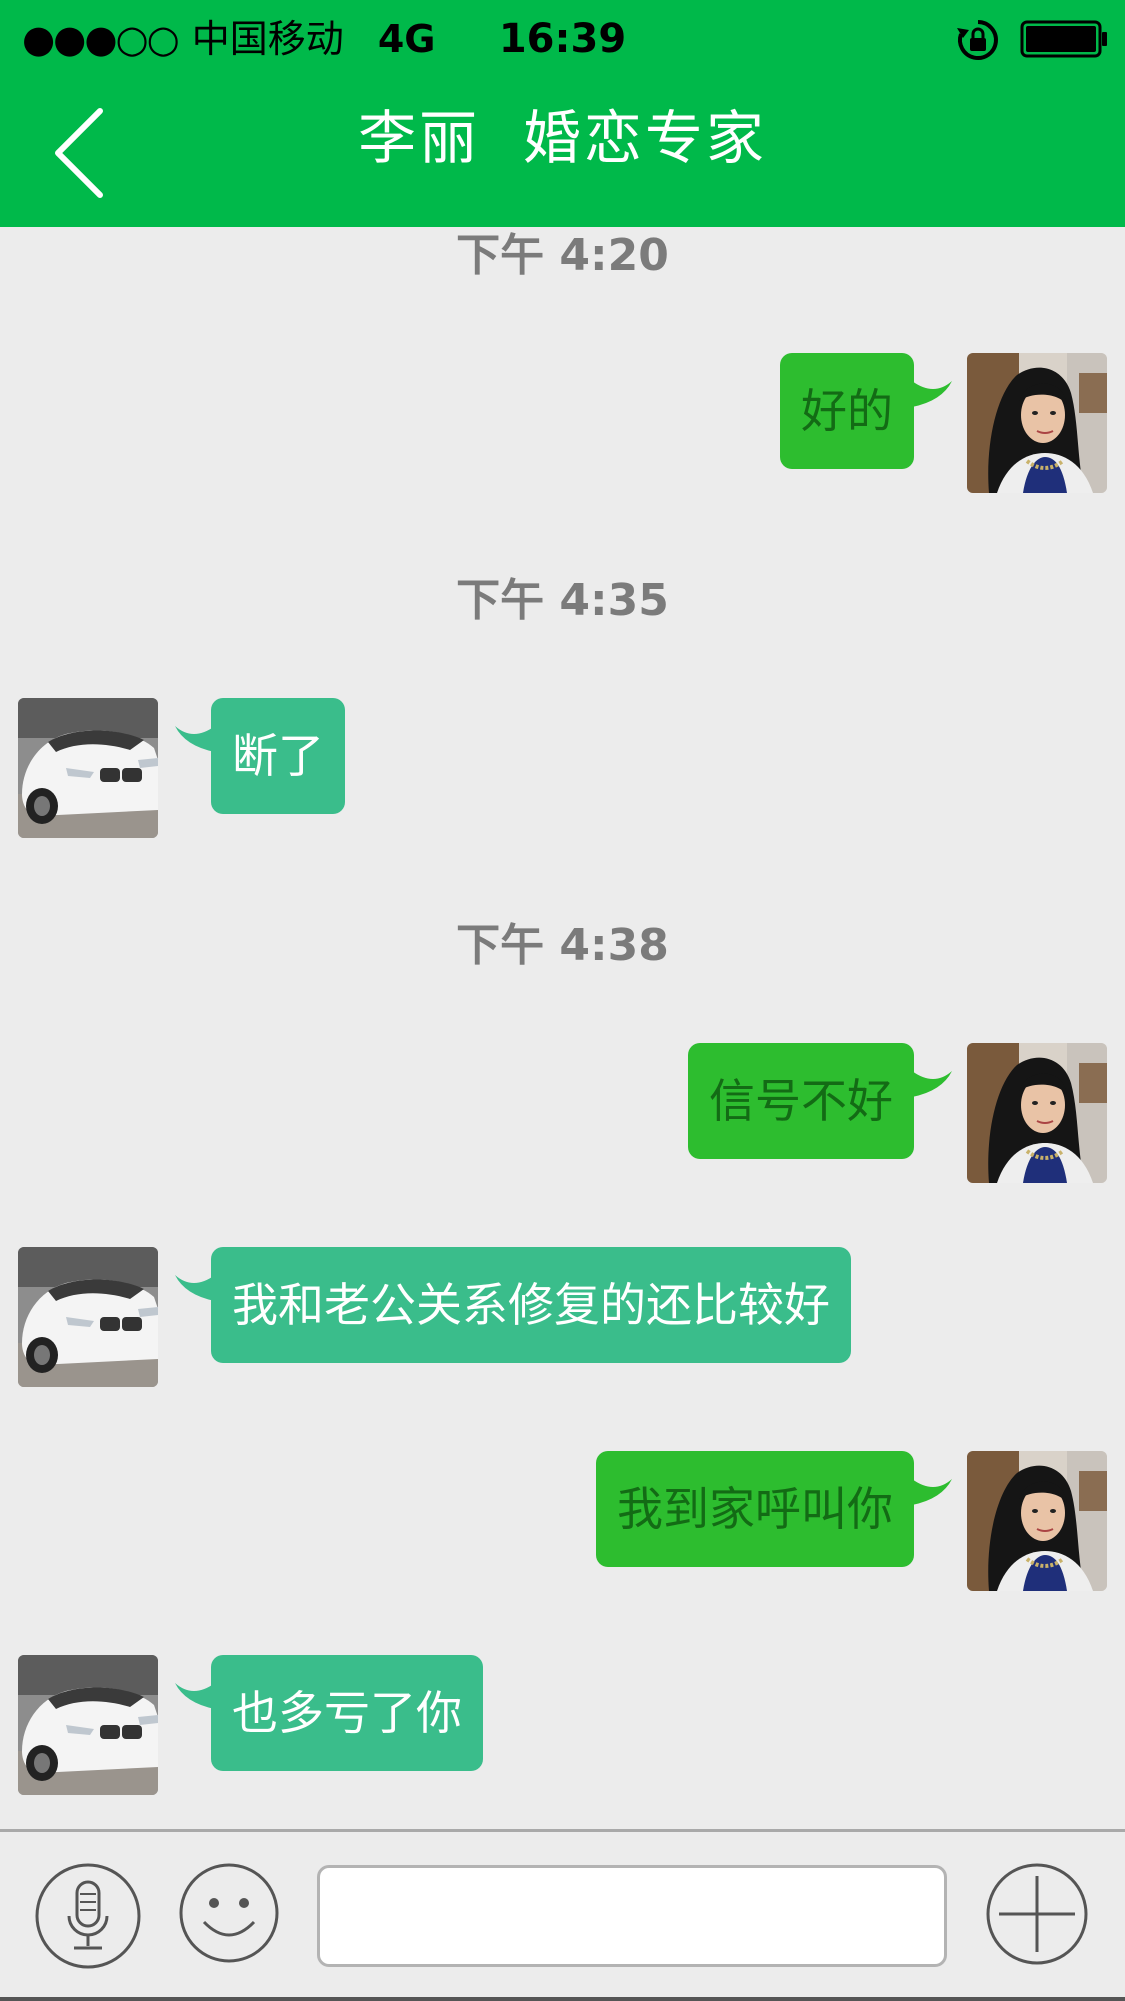 The height and width of the screenshot is (2001, 1125). I want to click on battery-icon, so click(1063, 39).